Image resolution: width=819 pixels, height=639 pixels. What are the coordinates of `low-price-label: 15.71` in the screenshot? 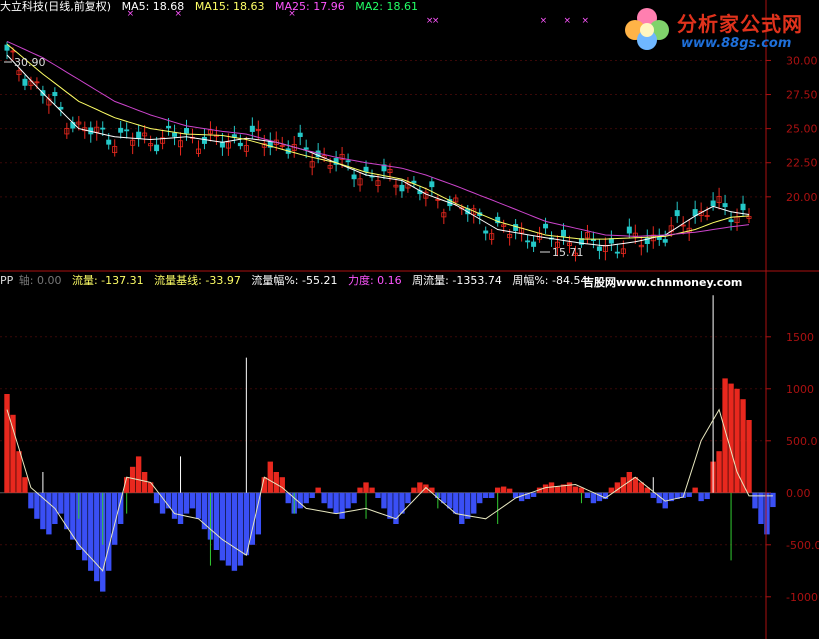 It's located at (568, 252).